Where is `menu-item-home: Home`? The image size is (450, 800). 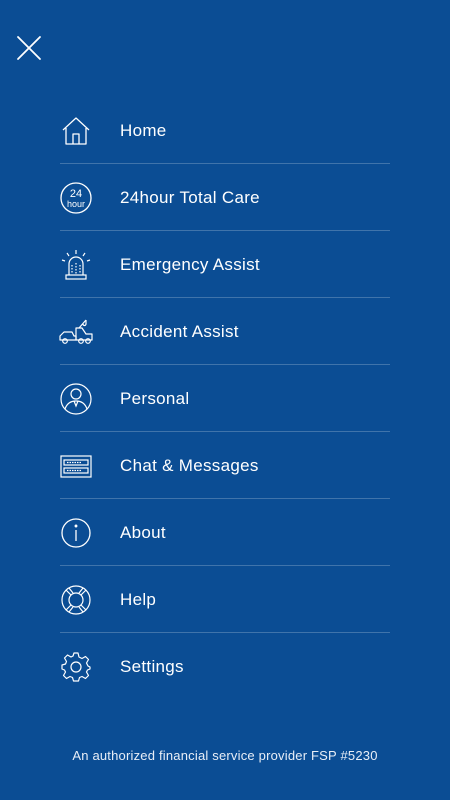 menu-item-home: Home is located at coordinates (225, 130).